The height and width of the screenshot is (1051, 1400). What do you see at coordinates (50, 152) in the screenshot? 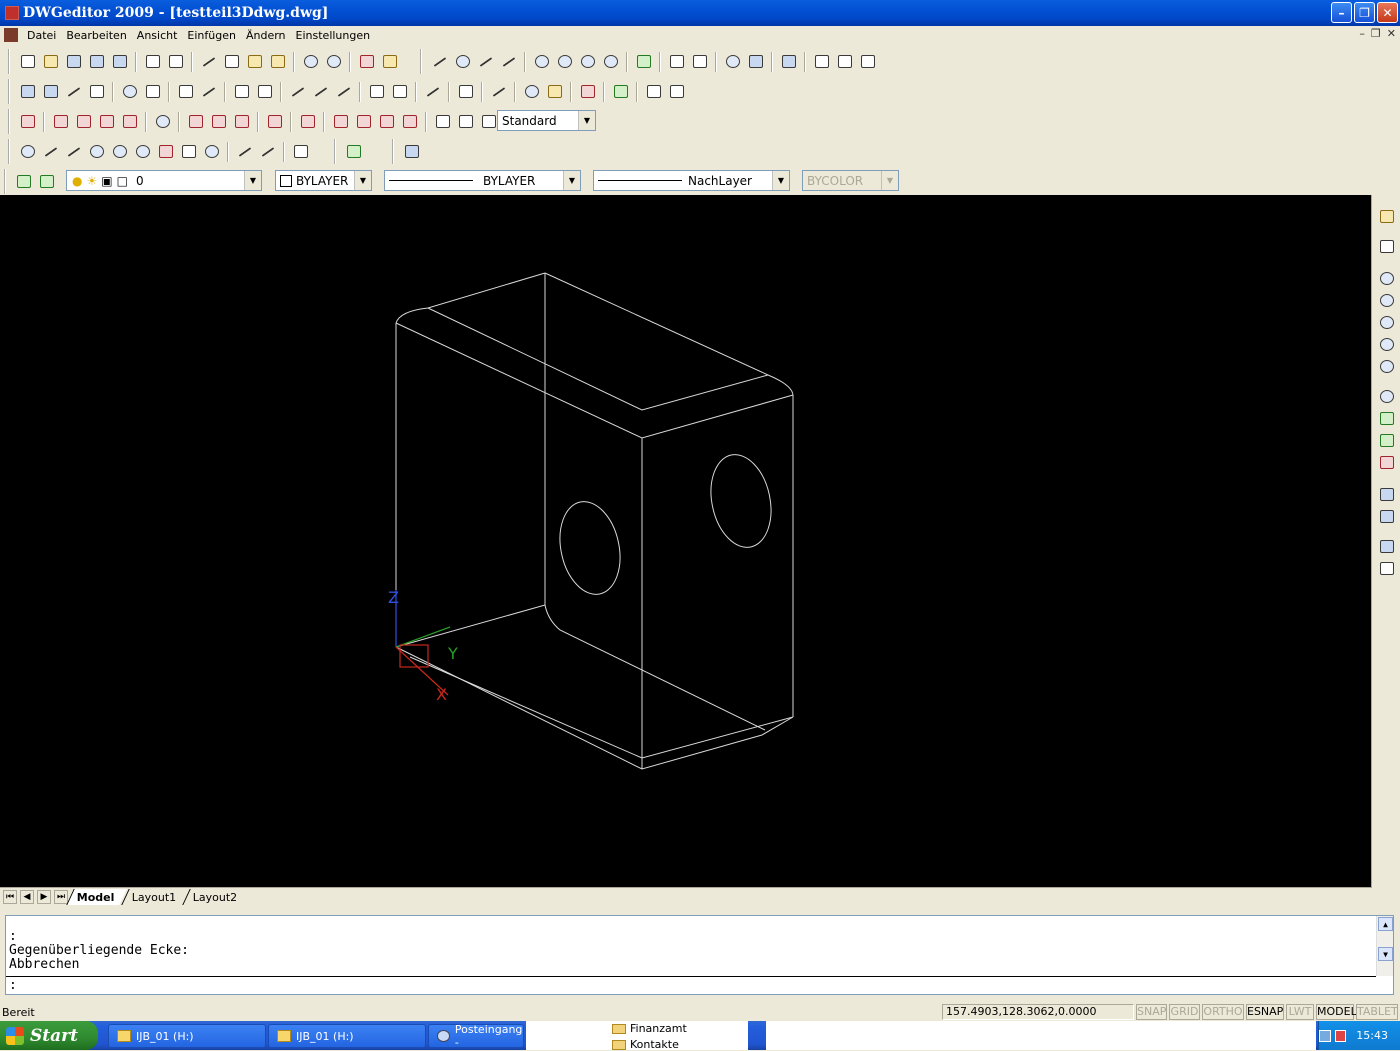
I see `line-icon` at bounding box center [50, 152].